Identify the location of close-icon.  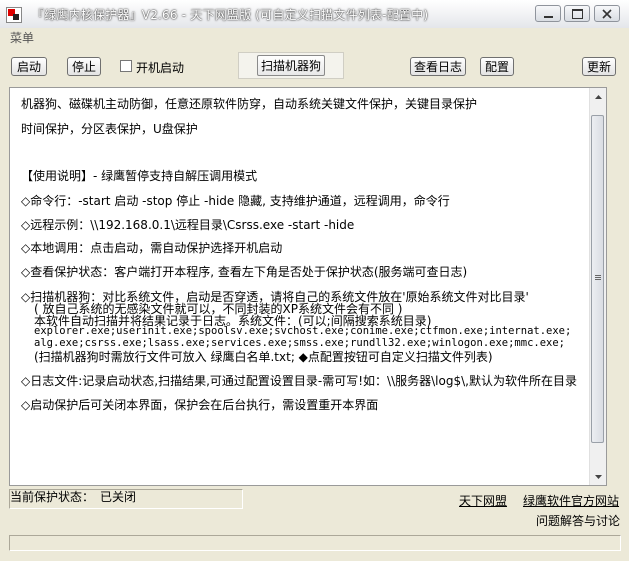
(607, 13).